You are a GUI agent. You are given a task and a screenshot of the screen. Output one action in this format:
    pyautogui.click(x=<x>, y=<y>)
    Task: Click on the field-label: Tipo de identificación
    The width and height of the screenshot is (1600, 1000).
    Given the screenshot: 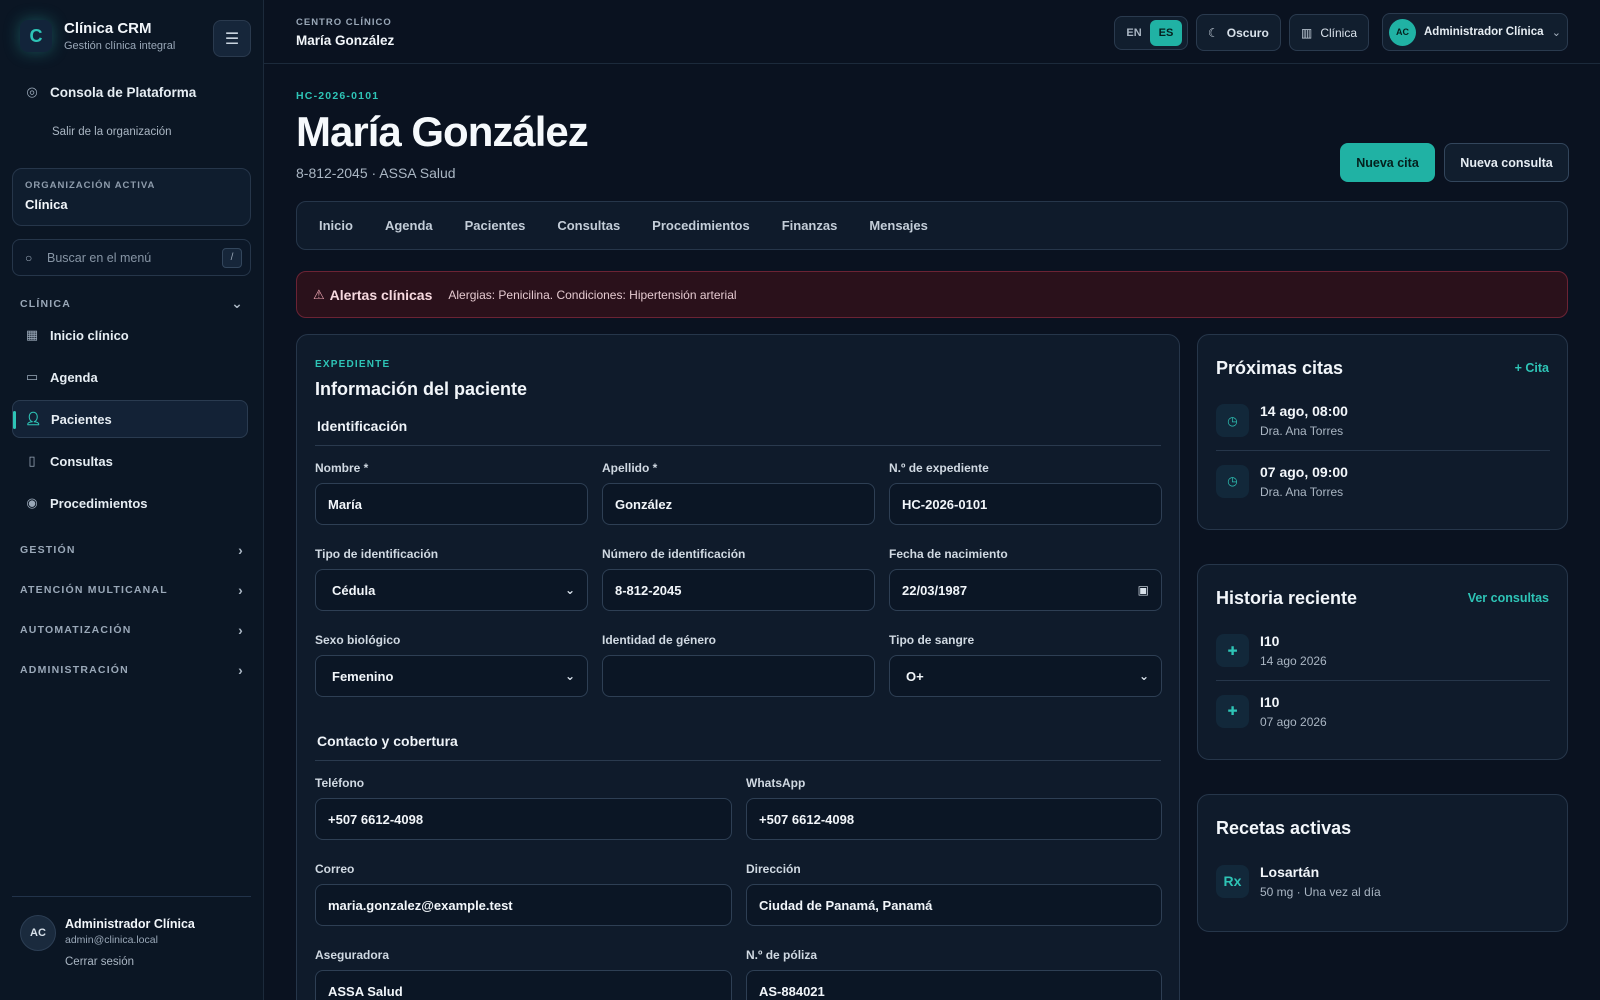 What is the action you would take?
    pyautogui.click(x=377, y=554)
    